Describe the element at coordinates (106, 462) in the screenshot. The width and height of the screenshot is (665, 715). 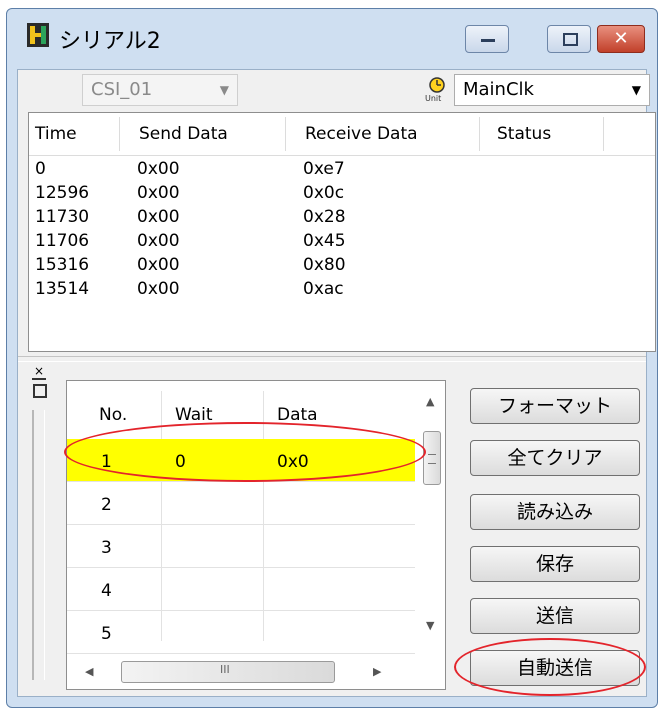
I see `cell-no: 1` at that location.